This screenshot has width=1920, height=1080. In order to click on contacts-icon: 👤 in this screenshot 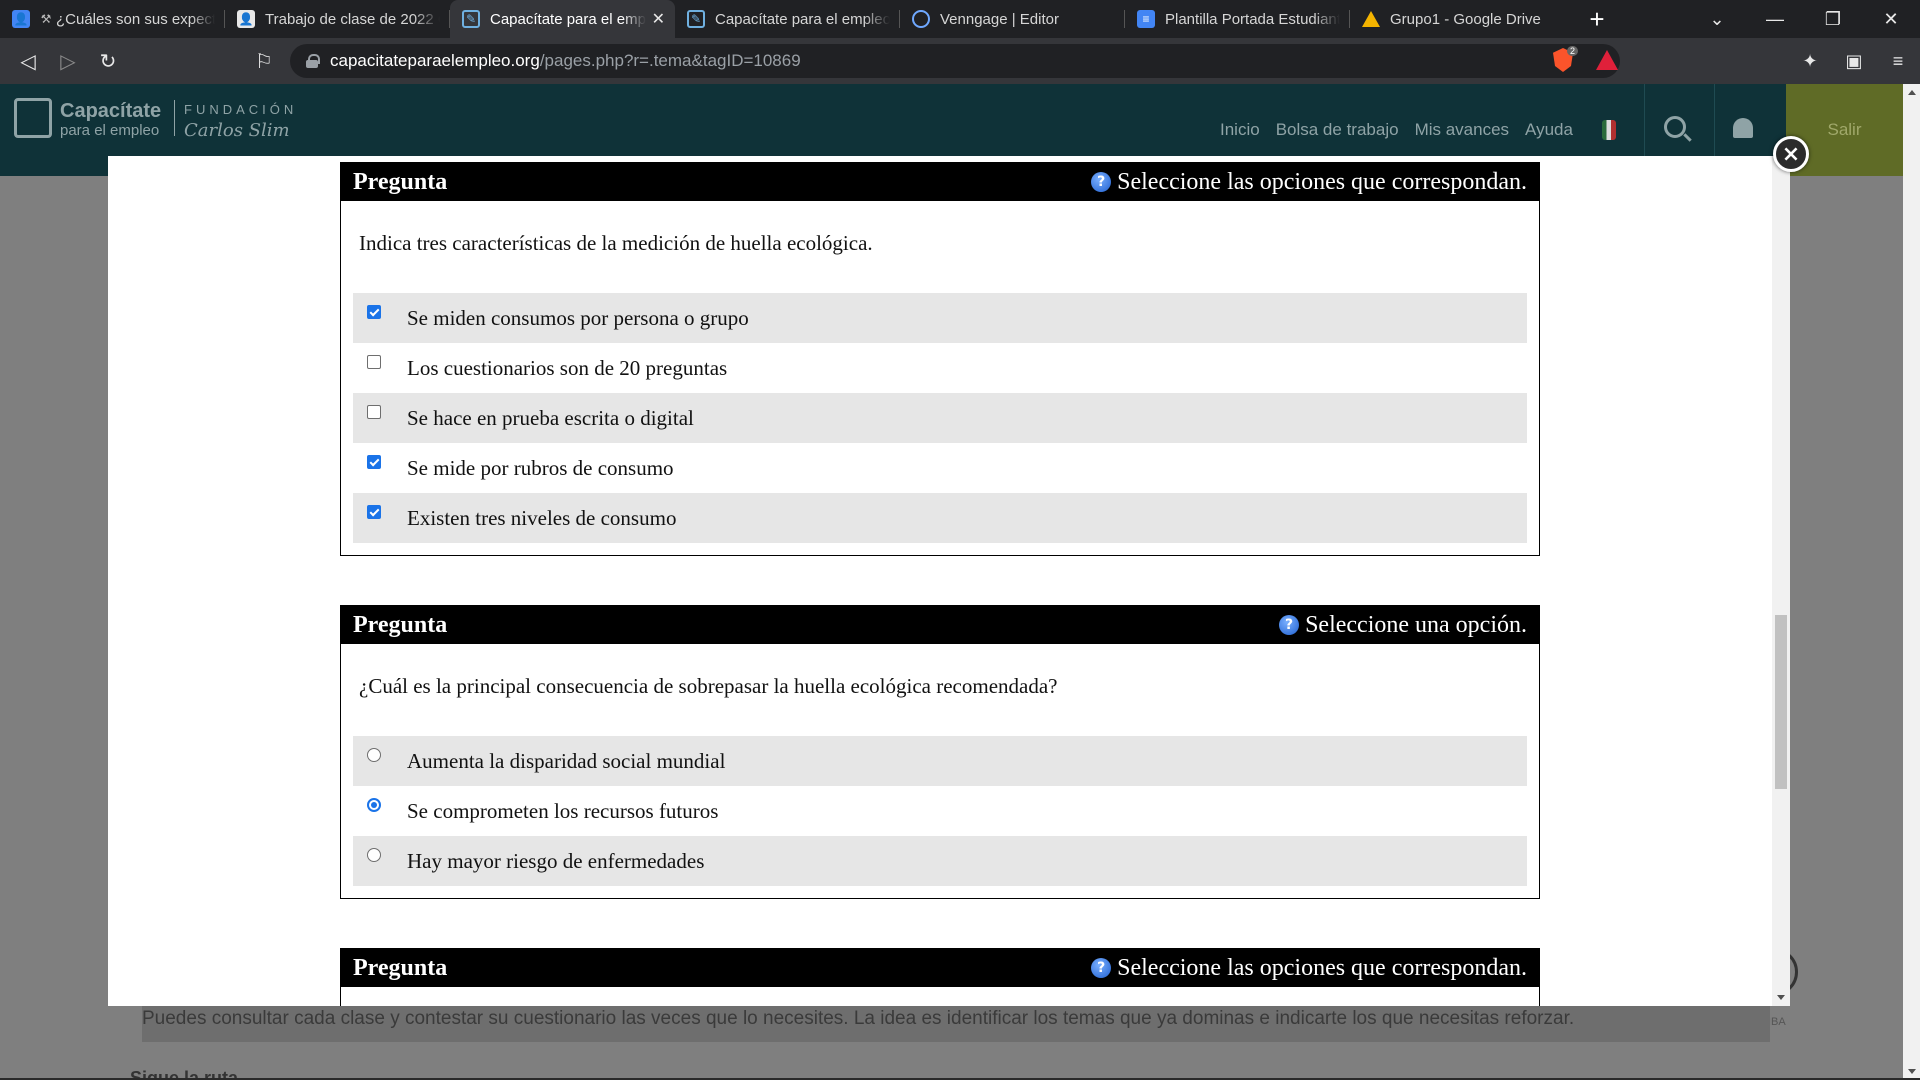, I will do `click(21, 19)`.